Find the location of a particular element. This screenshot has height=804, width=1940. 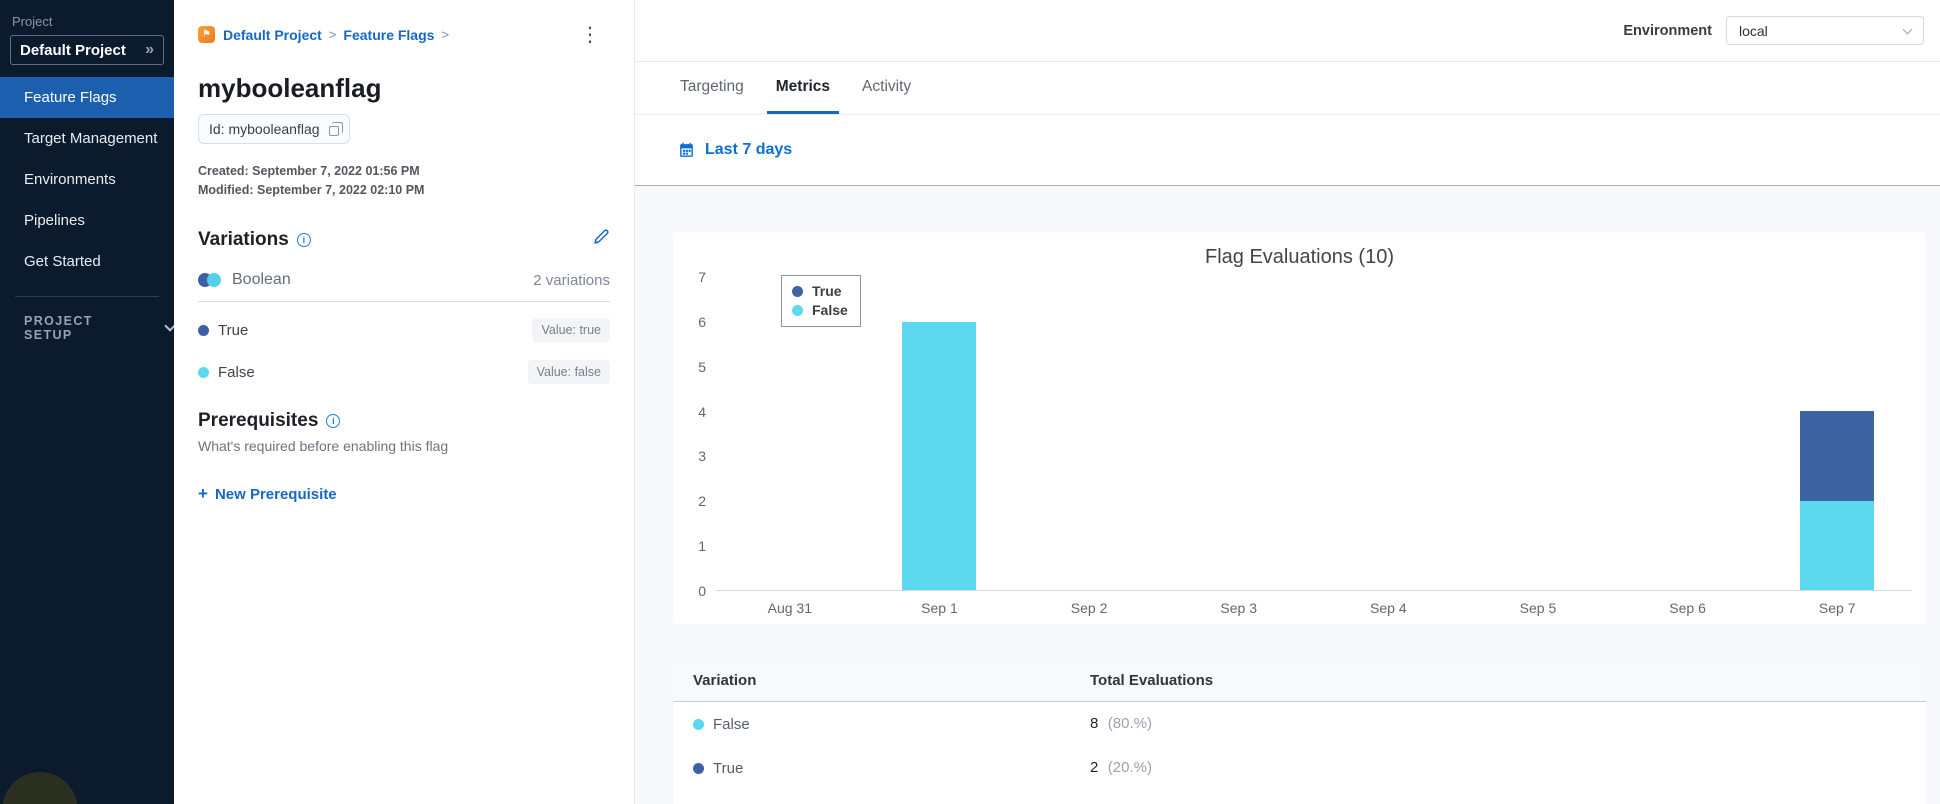

row-true-dot is located at coordinates (698, 768).